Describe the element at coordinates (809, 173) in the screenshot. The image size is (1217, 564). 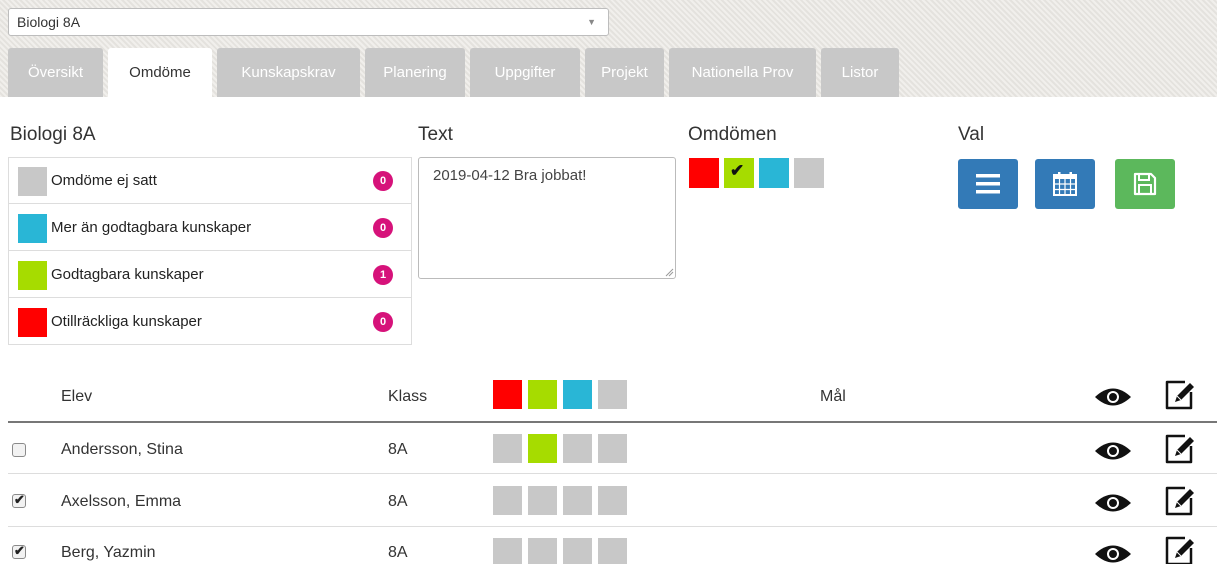
I see `grade-option-gray` at that location.